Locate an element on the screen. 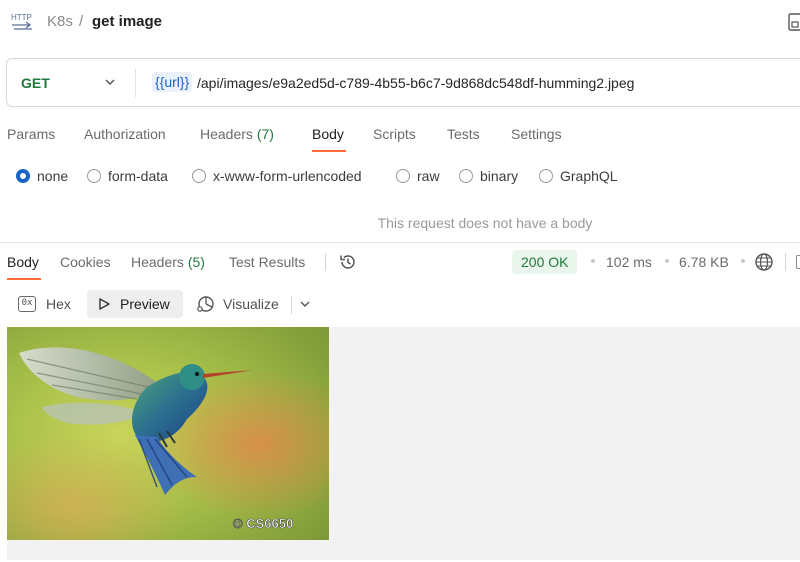 This screenshot has width=800, height=562. radio-urlencoded: x-www-form-urlencoded is located at coordinates (277, 176).